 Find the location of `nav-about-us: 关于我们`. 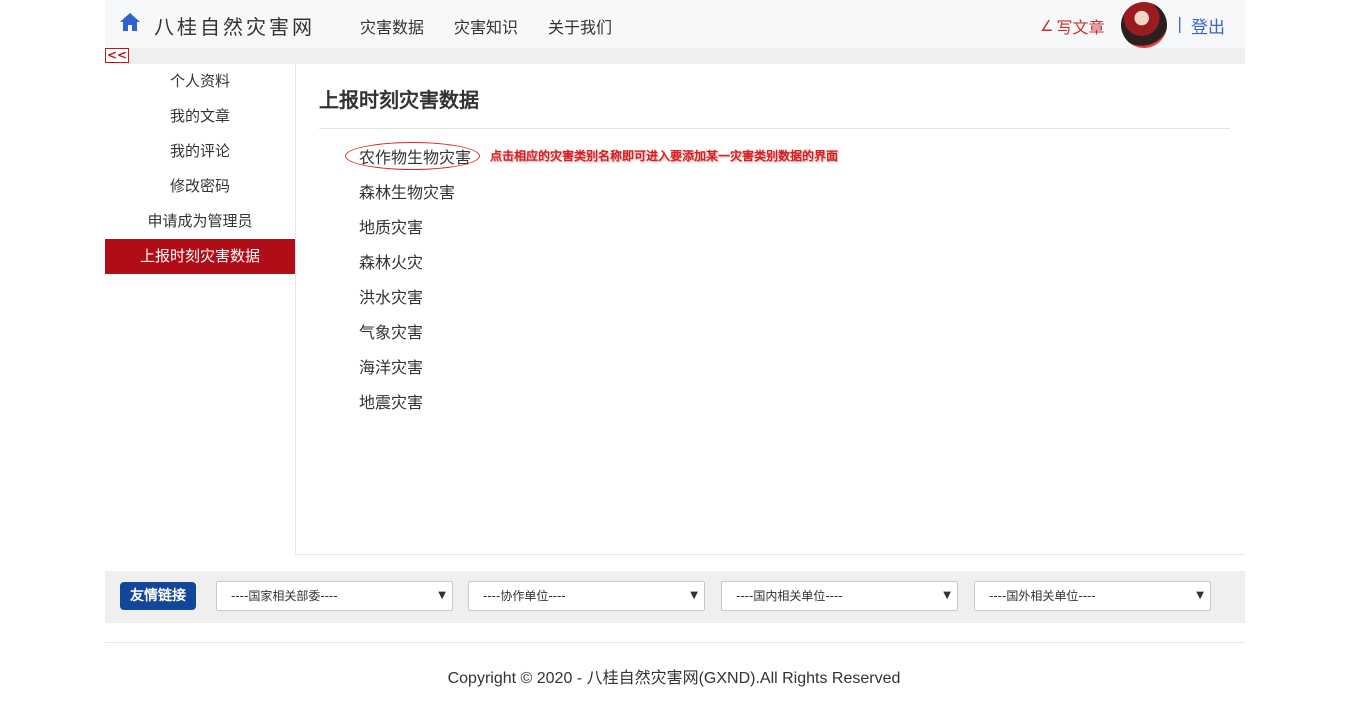

nav-about-us: 关于我们 is located at coordinates (580, 26).